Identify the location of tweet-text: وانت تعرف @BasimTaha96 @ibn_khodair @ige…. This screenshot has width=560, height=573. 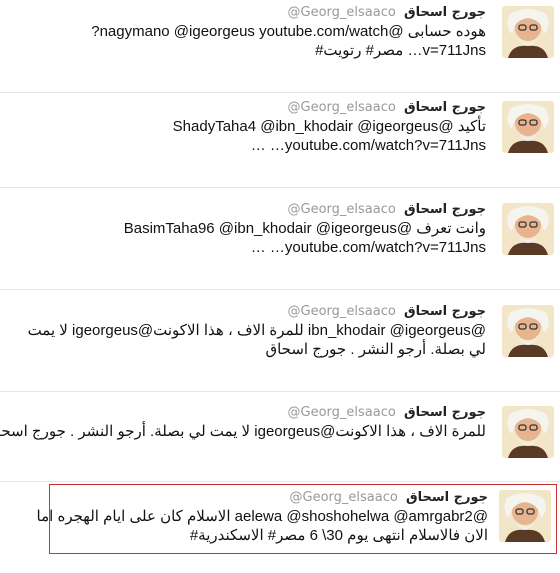
(255, 238).